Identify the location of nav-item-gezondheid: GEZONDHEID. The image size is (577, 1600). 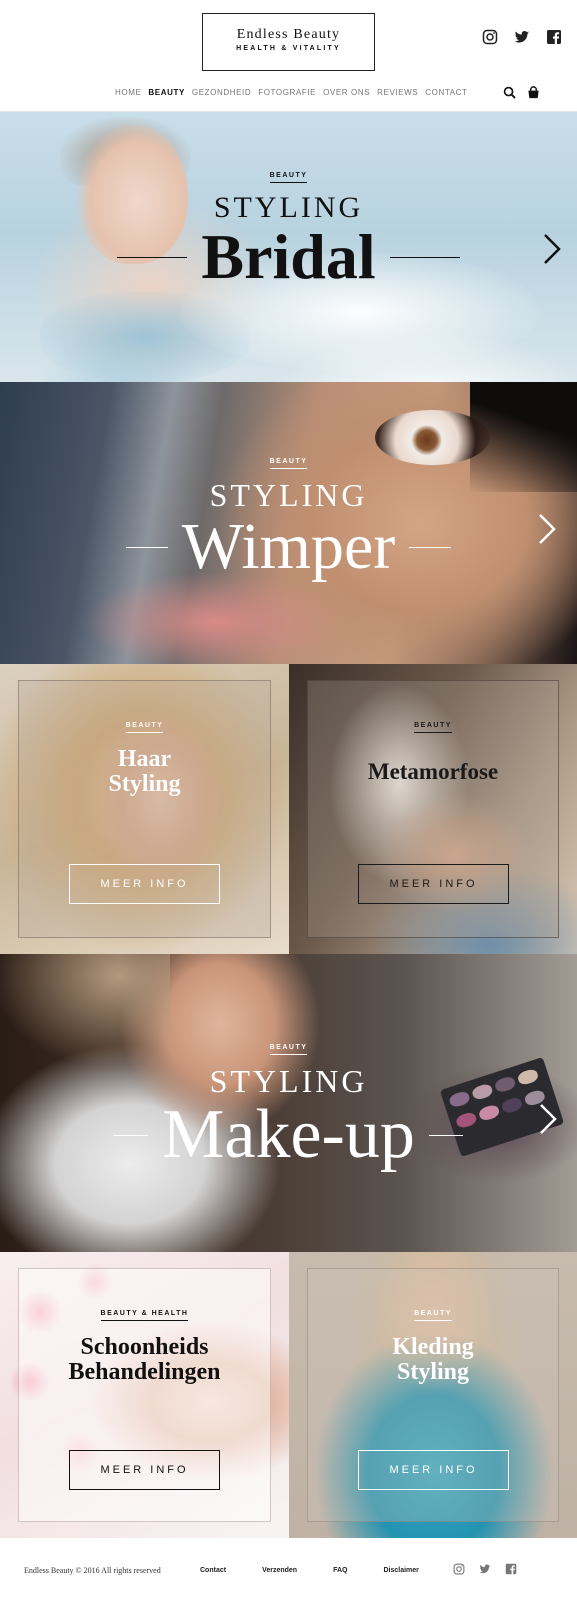
(221, 92).